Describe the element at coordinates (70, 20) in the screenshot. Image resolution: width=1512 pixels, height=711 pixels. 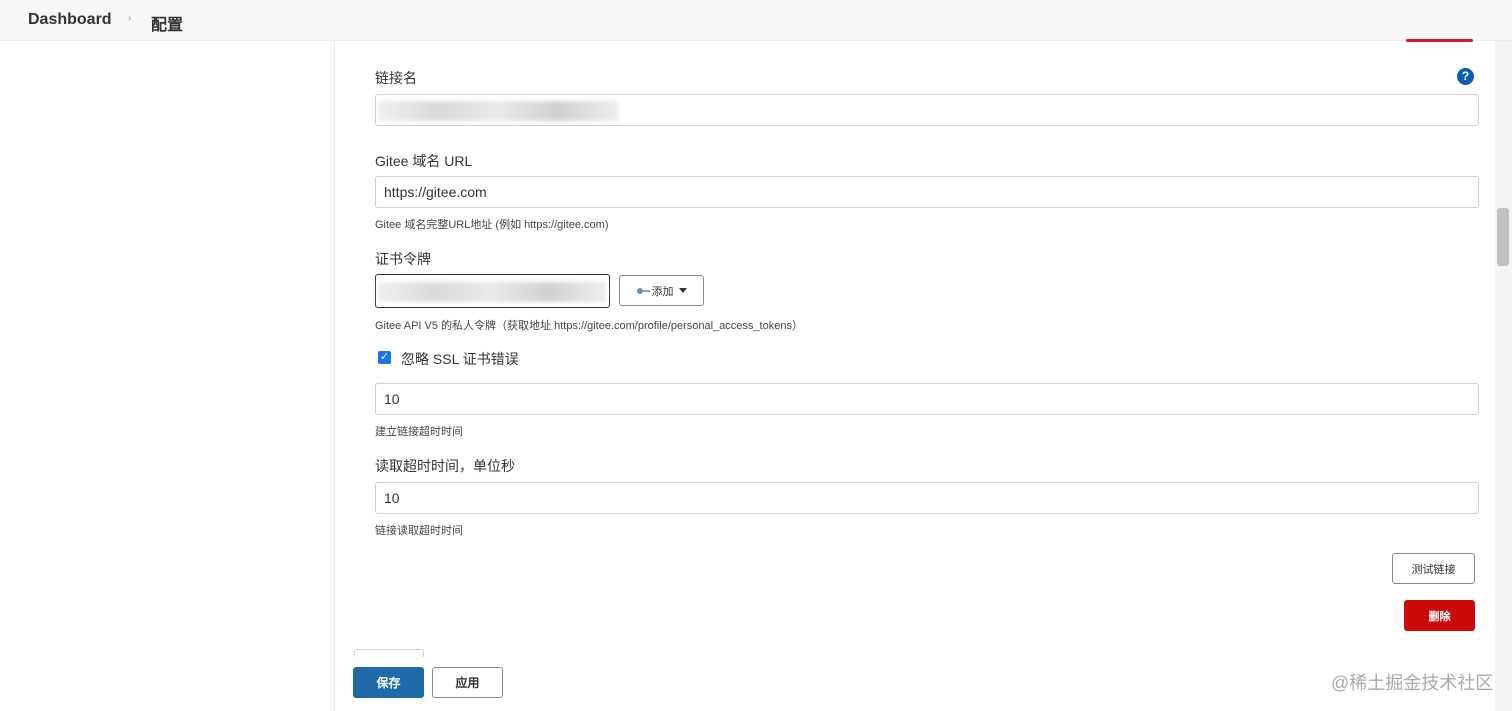
I see `breadcrumb-dashboard: Dashboard` at that location.